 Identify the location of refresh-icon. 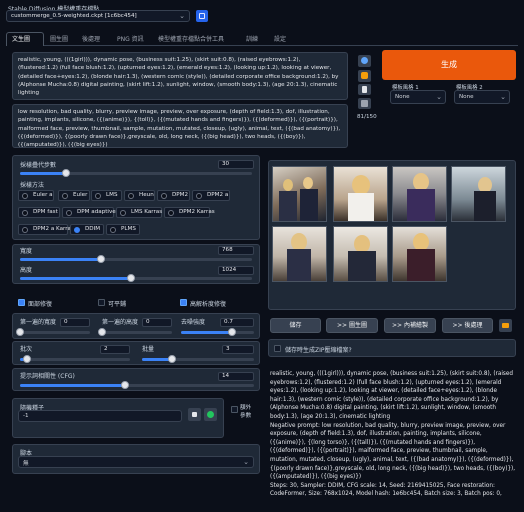
(202, 16).